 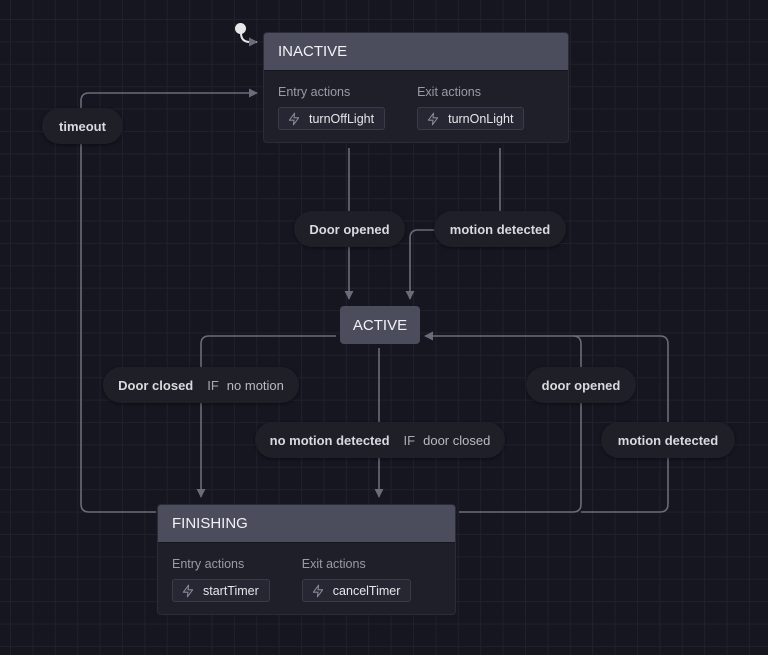 What do you see at coordinates (366, 590) in the screenshot?
I see `action-name: cancelTimer` at bounding box center [366, 590].